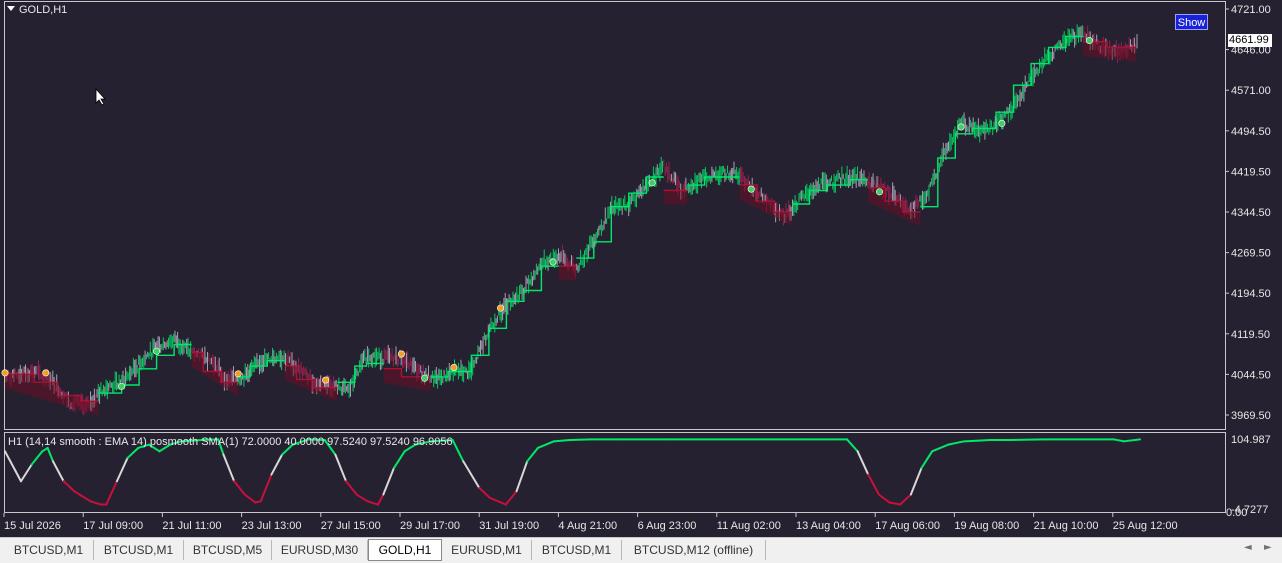 The width and height of the screenshot is (1282, 563). I want to click on scroll-left-icon: ◄, so click(1248, 547).